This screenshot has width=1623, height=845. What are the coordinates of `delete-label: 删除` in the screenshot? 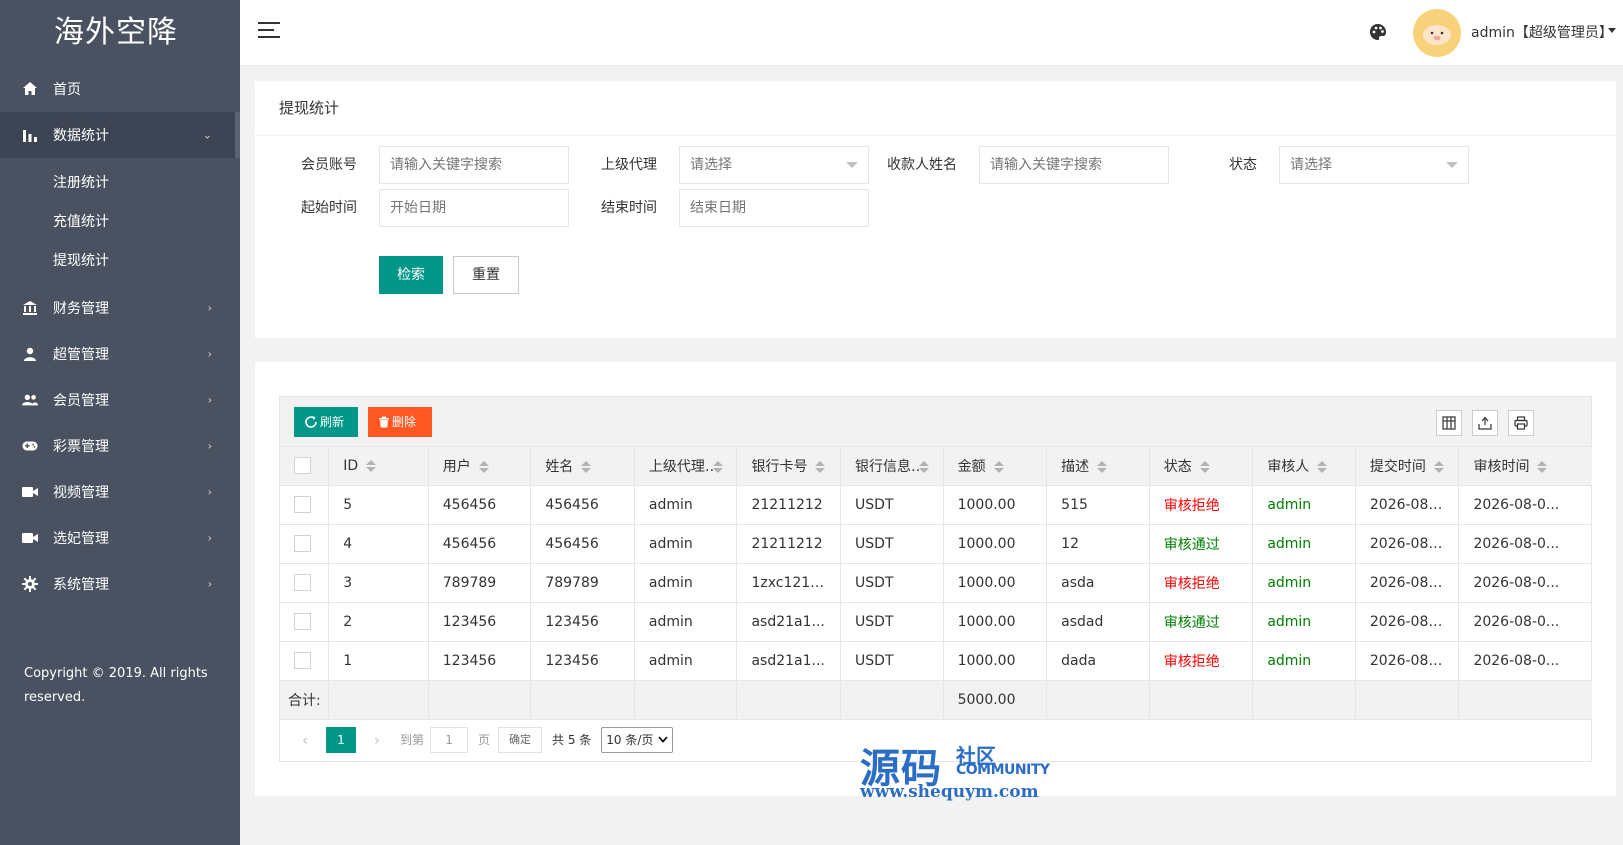 It's located at (404, 422).